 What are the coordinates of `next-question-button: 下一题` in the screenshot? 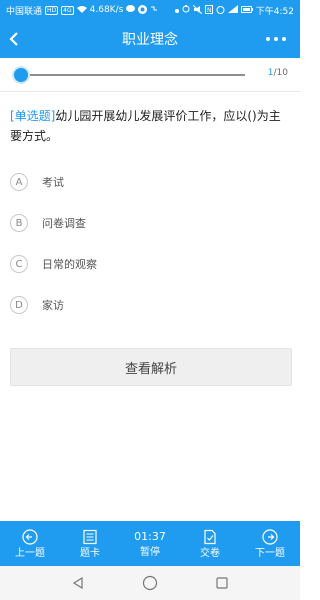 It's located at (270, 543).